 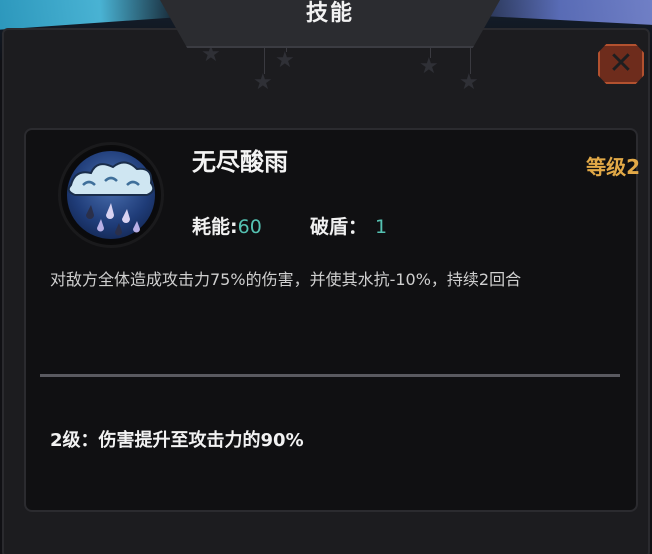 I want to click on divider, so click(x=330, y=375).